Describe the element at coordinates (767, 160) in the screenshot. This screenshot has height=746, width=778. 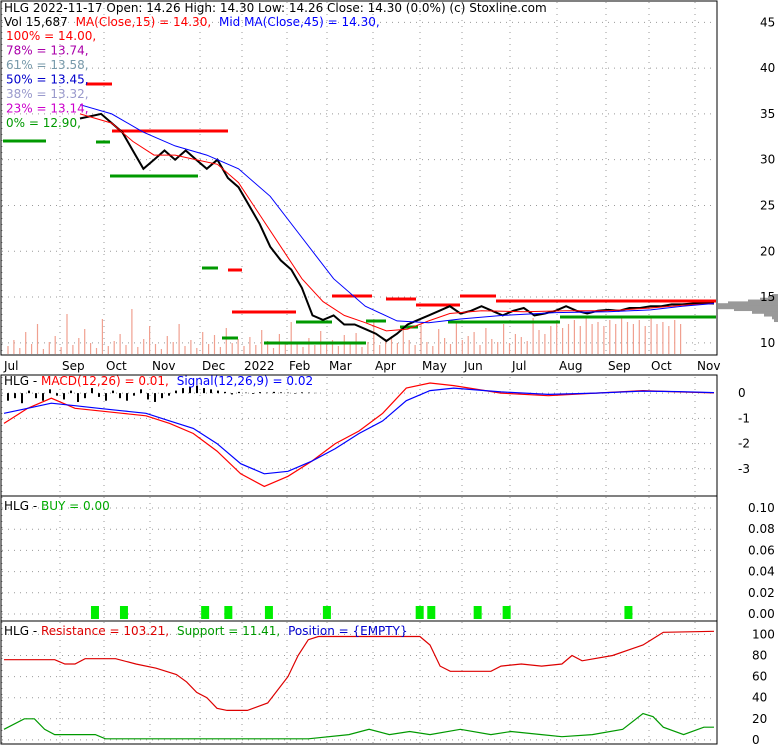
I see `y-tick-label: 30` at that location.